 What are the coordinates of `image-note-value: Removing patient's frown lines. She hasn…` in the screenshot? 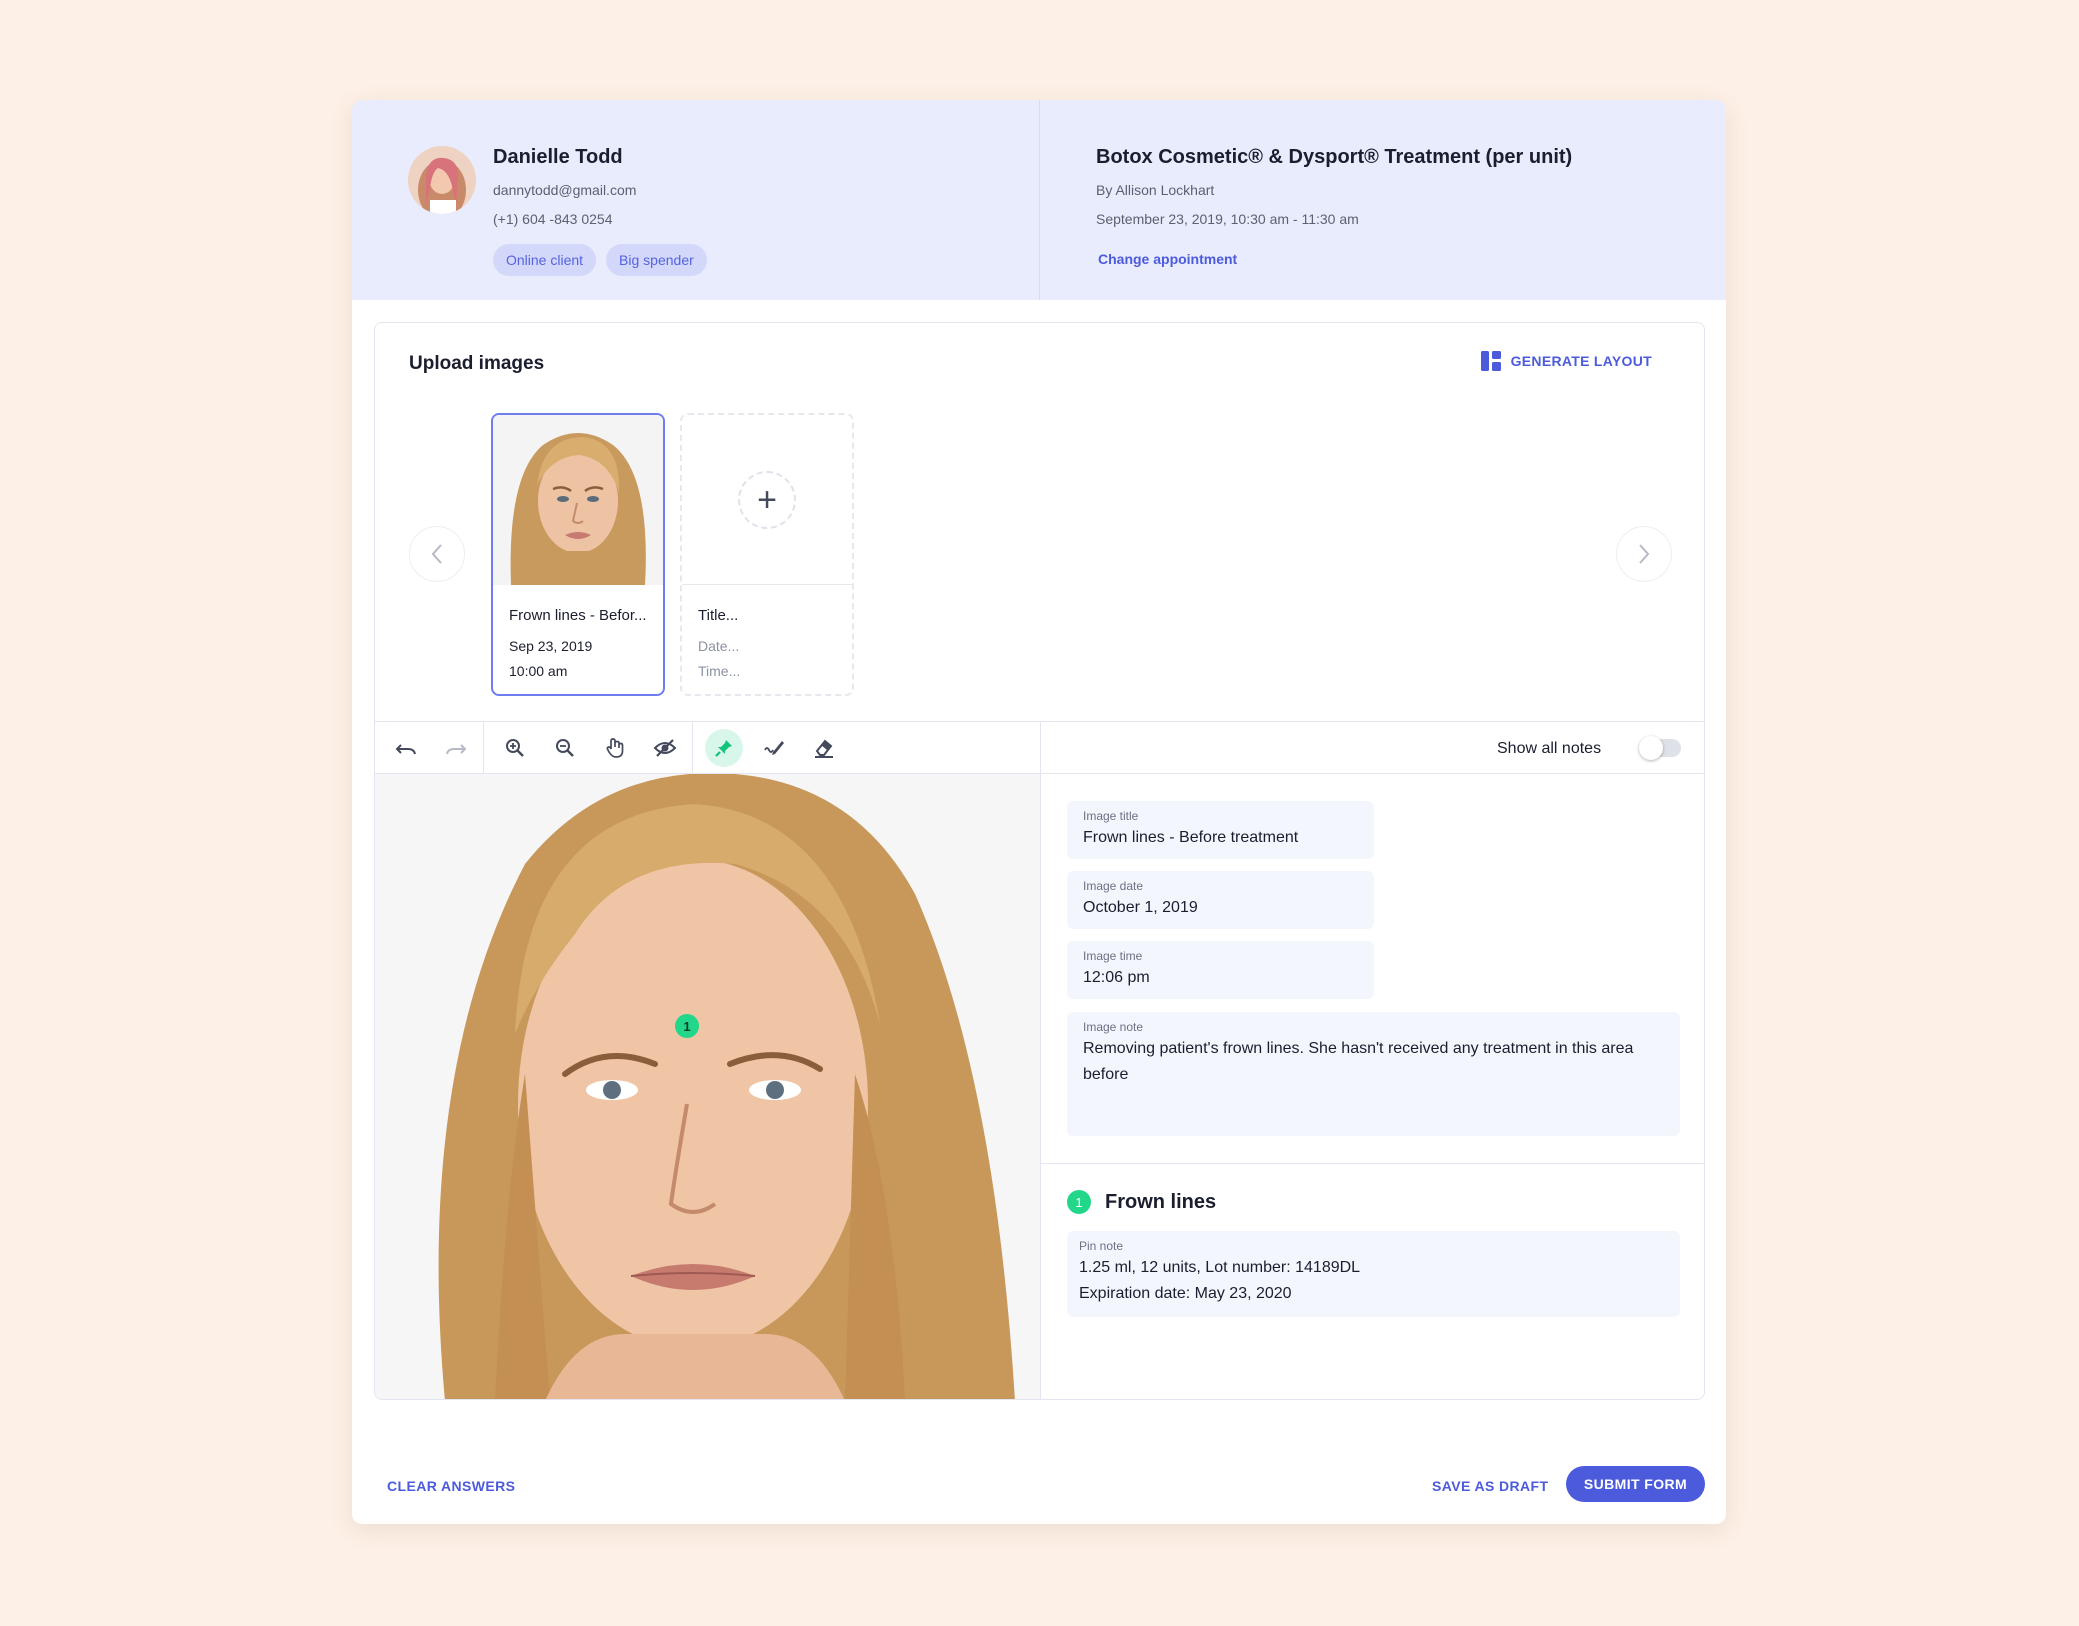 It's located at (1373, 1062).